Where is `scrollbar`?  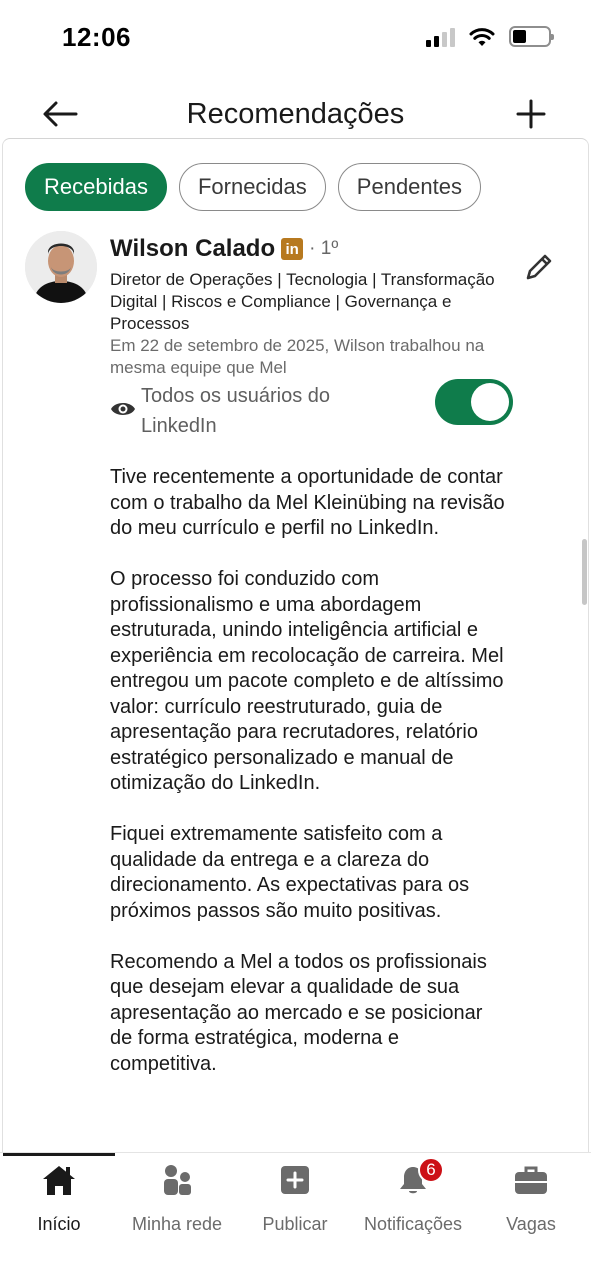 scrollbar is located at coordinates (584, 572).